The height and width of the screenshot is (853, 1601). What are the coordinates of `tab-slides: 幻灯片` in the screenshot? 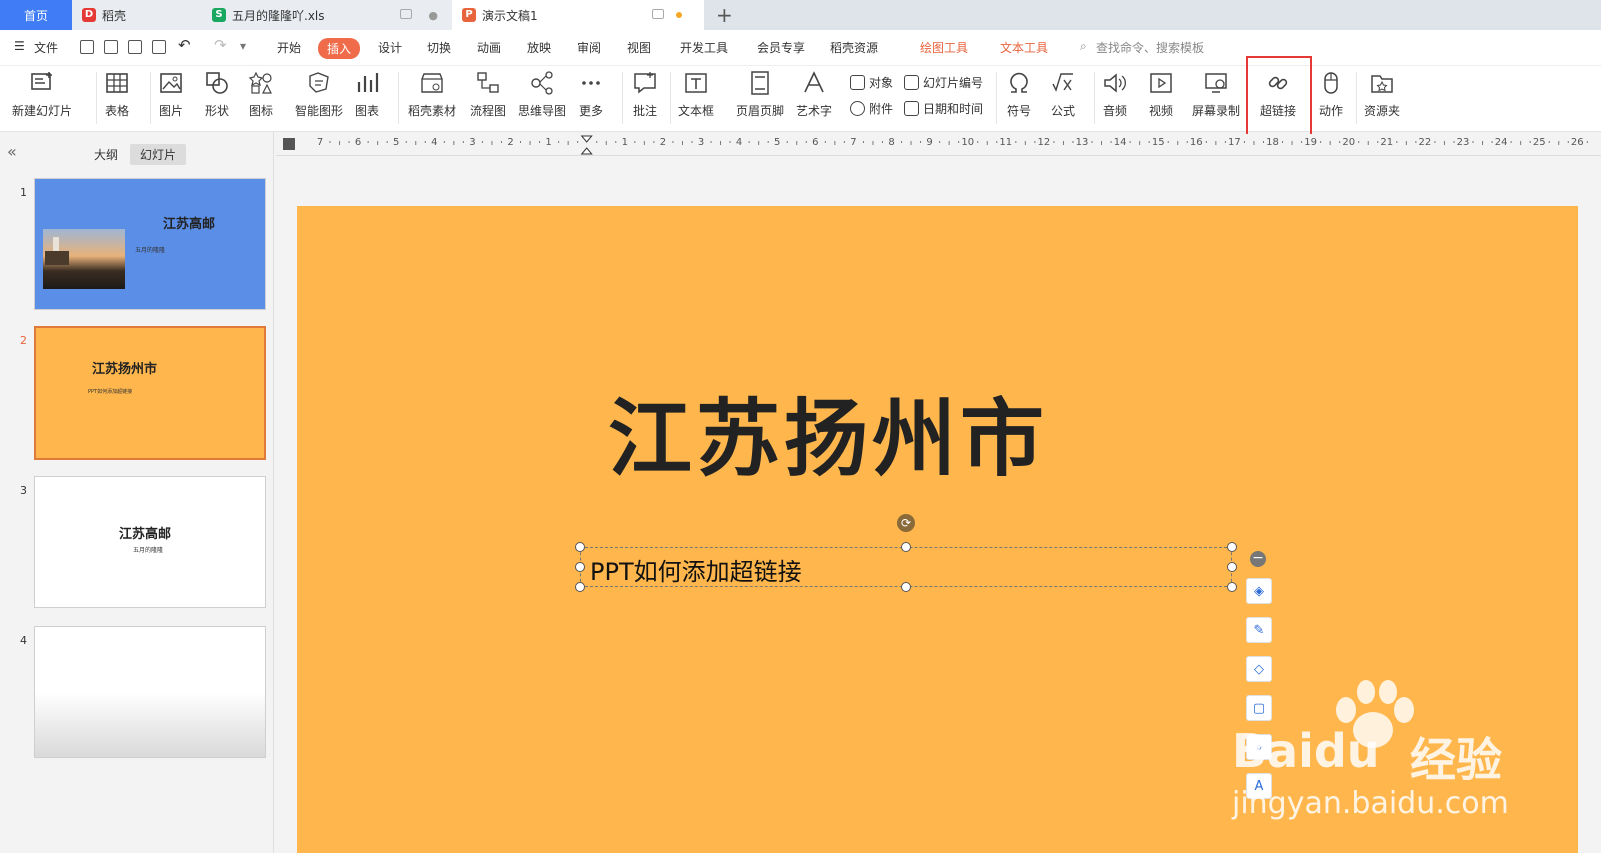 It's located at (158, 154).